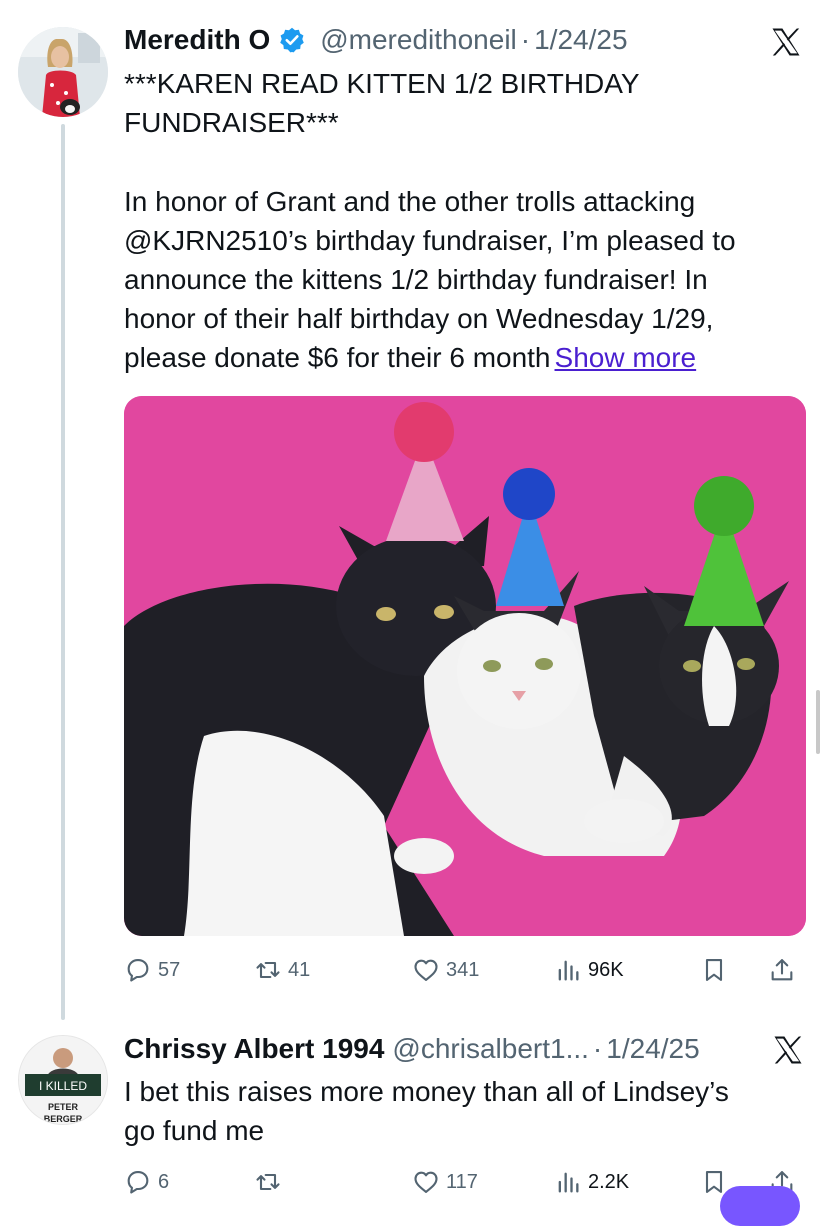 This screenshot has height=1226, width=824. Describe the element at coordinates (63, 72) in the screenshot. I see `avatar` at that location.